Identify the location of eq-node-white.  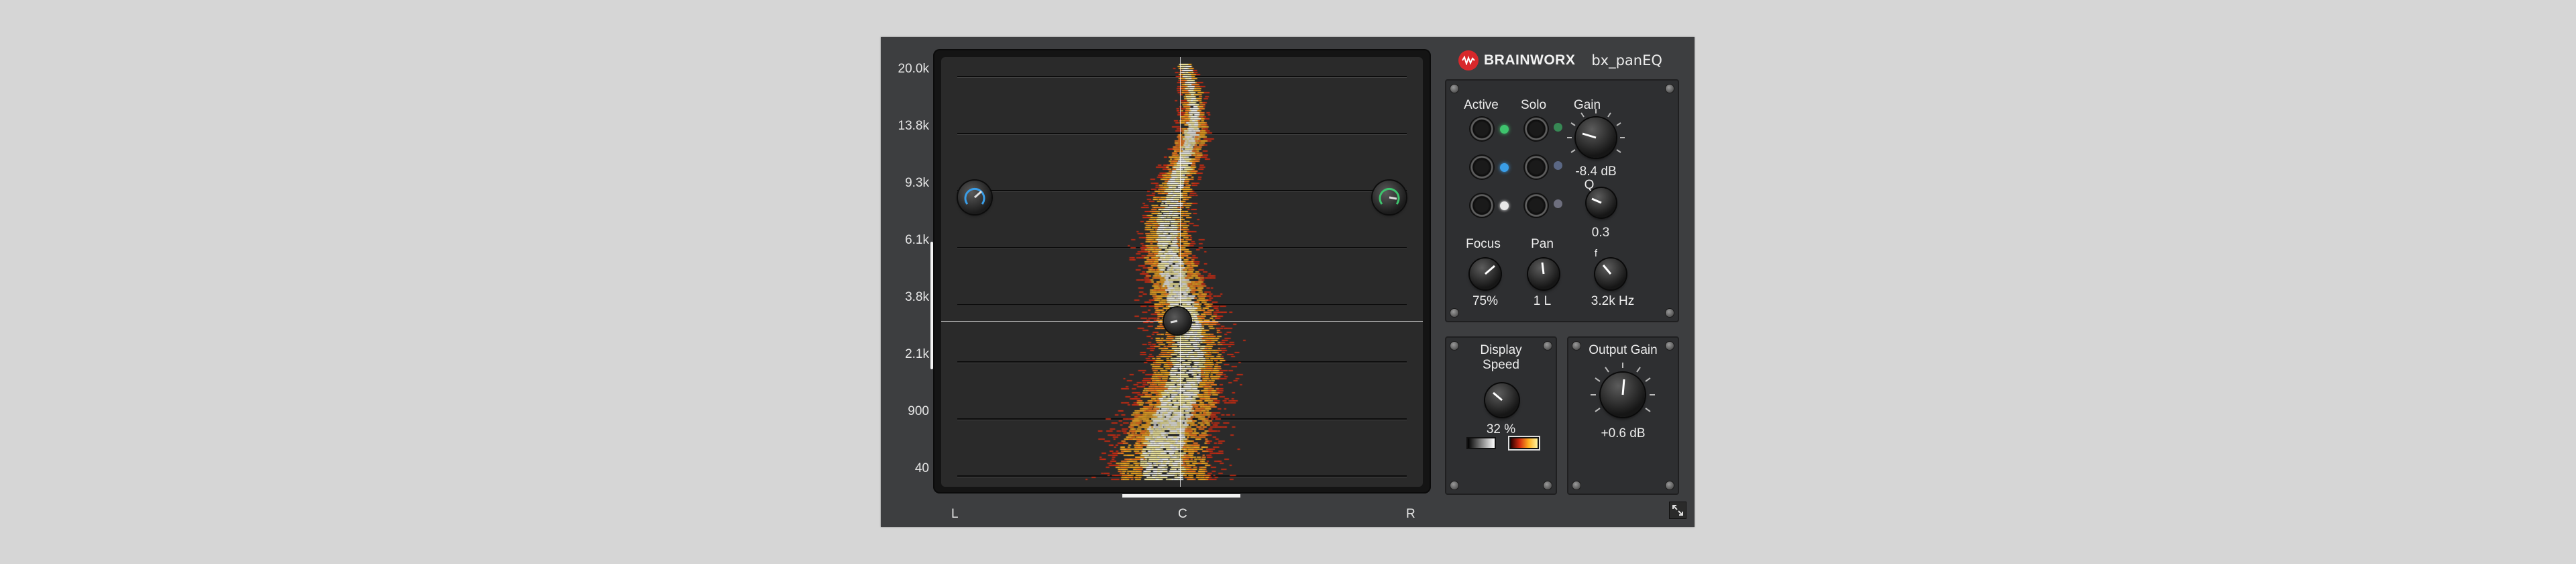
(1177, 321).